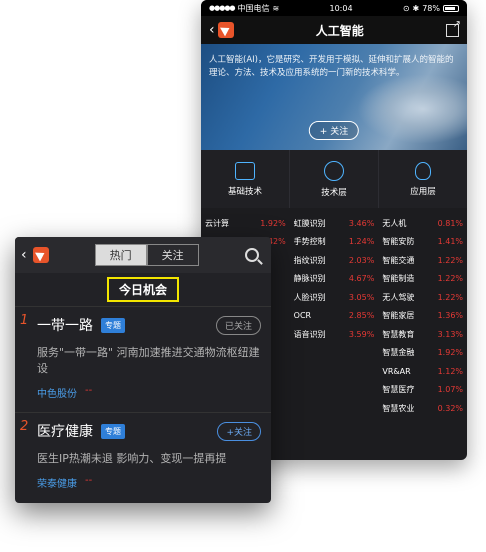 The height and width of the screenshot is (552, 486). What do you see at coordinates (309, 242) in the screenshot?
I see `sector-name: 手势控制` at bounding box center [309, 242].